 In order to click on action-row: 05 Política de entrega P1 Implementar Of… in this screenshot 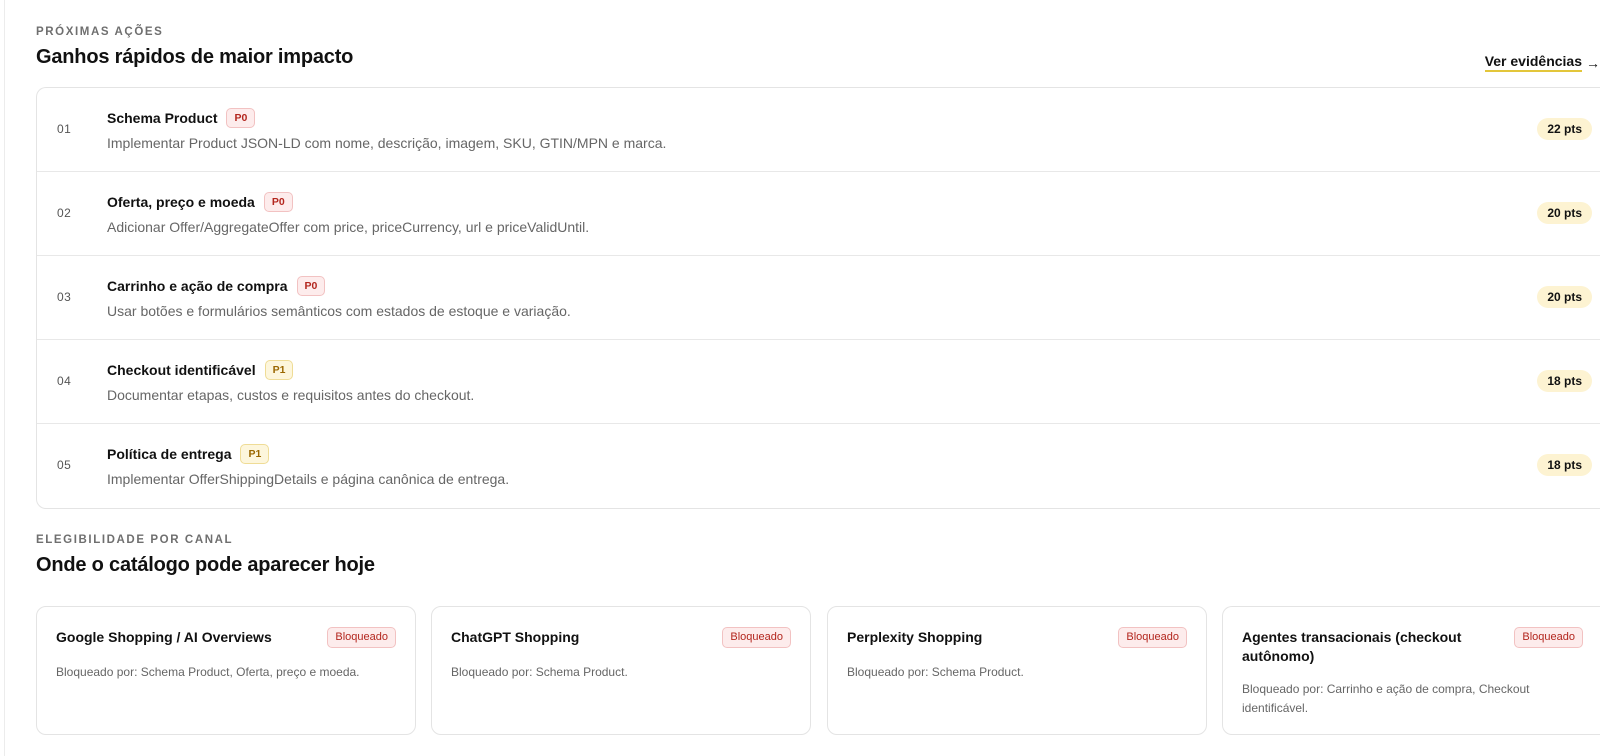, I will do `click(818, 466)`.